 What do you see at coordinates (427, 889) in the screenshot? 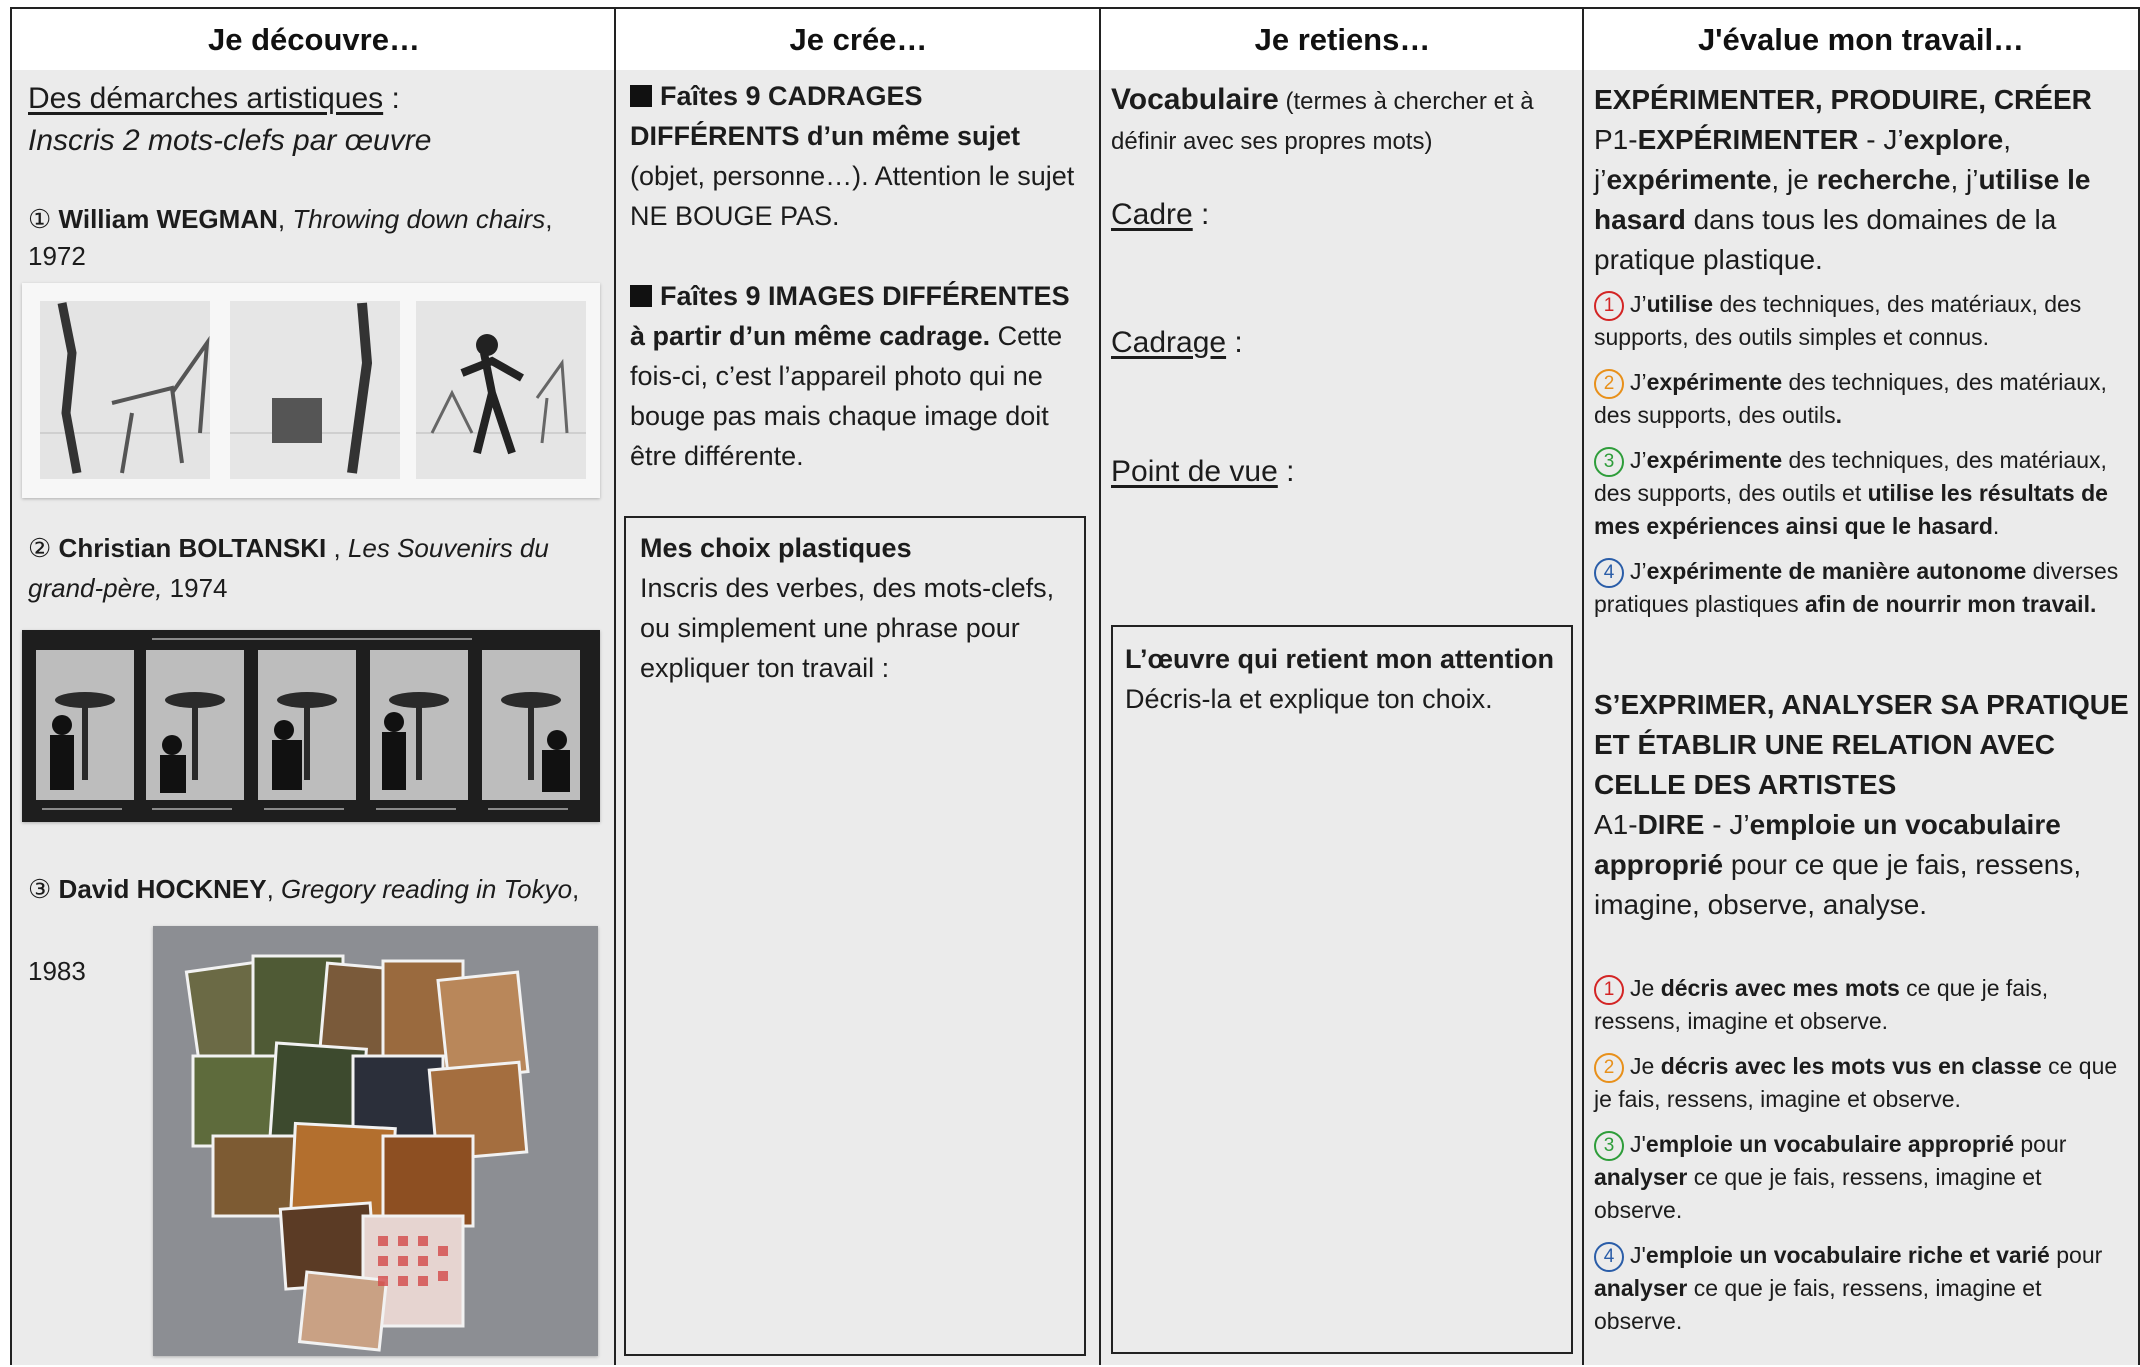
I see `work-3-title: Gregory reading in Tokyo` at bounding box center [427, 889].